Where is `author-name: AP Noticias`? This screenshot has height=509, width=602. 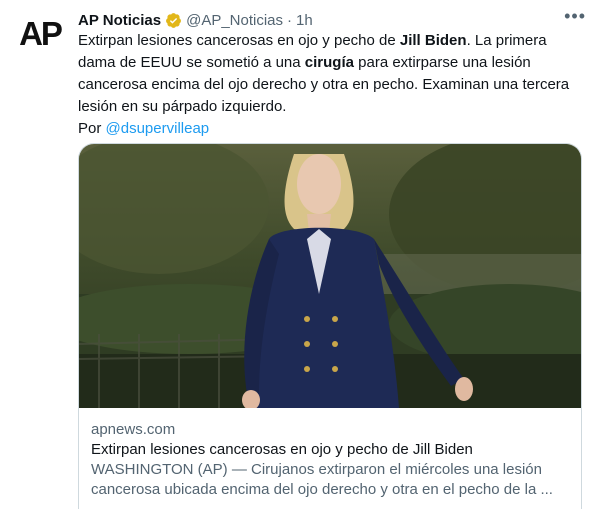 author-name: AP Noticias is located at coordinates (119, 20).